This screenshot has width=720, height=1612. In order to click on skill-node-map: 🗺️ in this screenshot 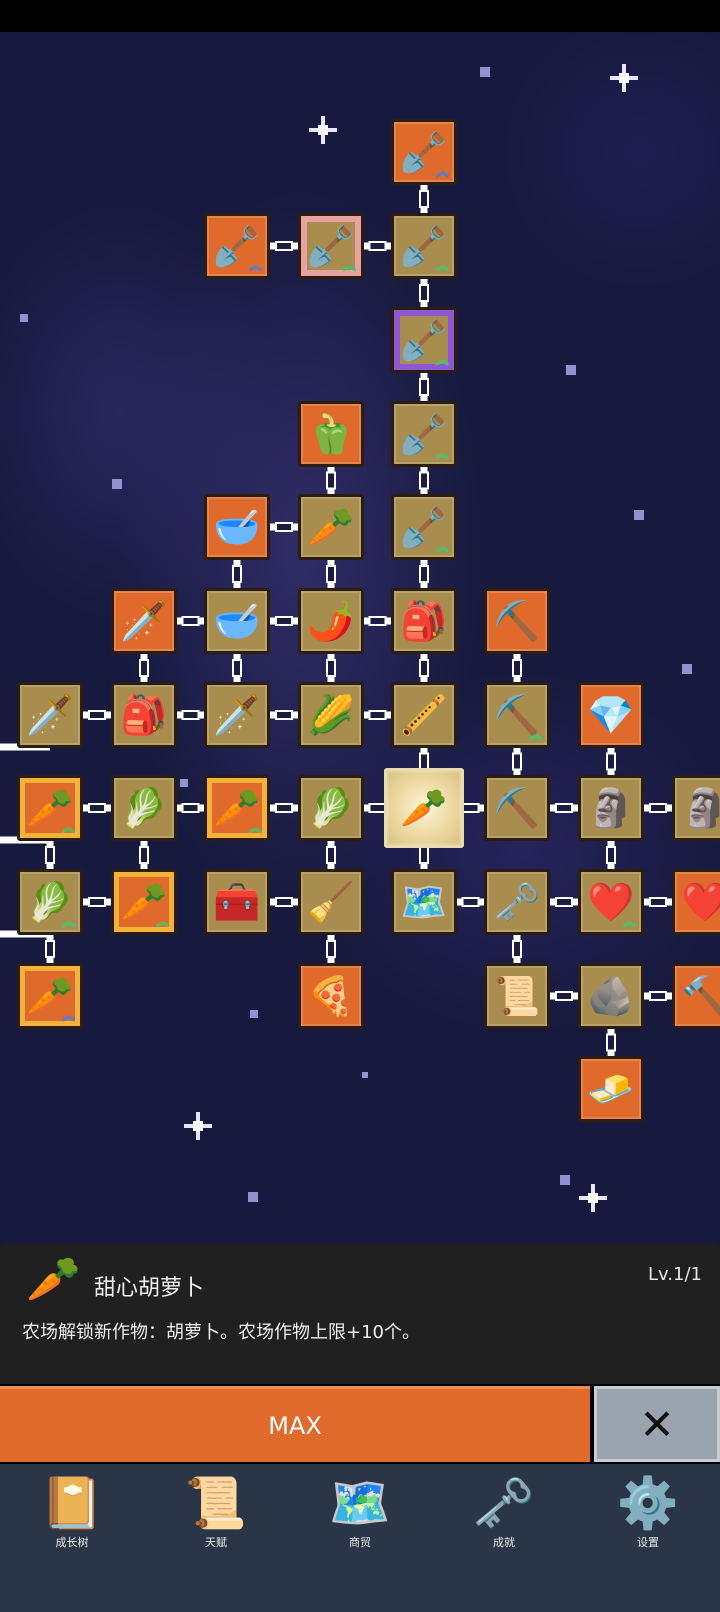, I will do `click(424, 902)`.